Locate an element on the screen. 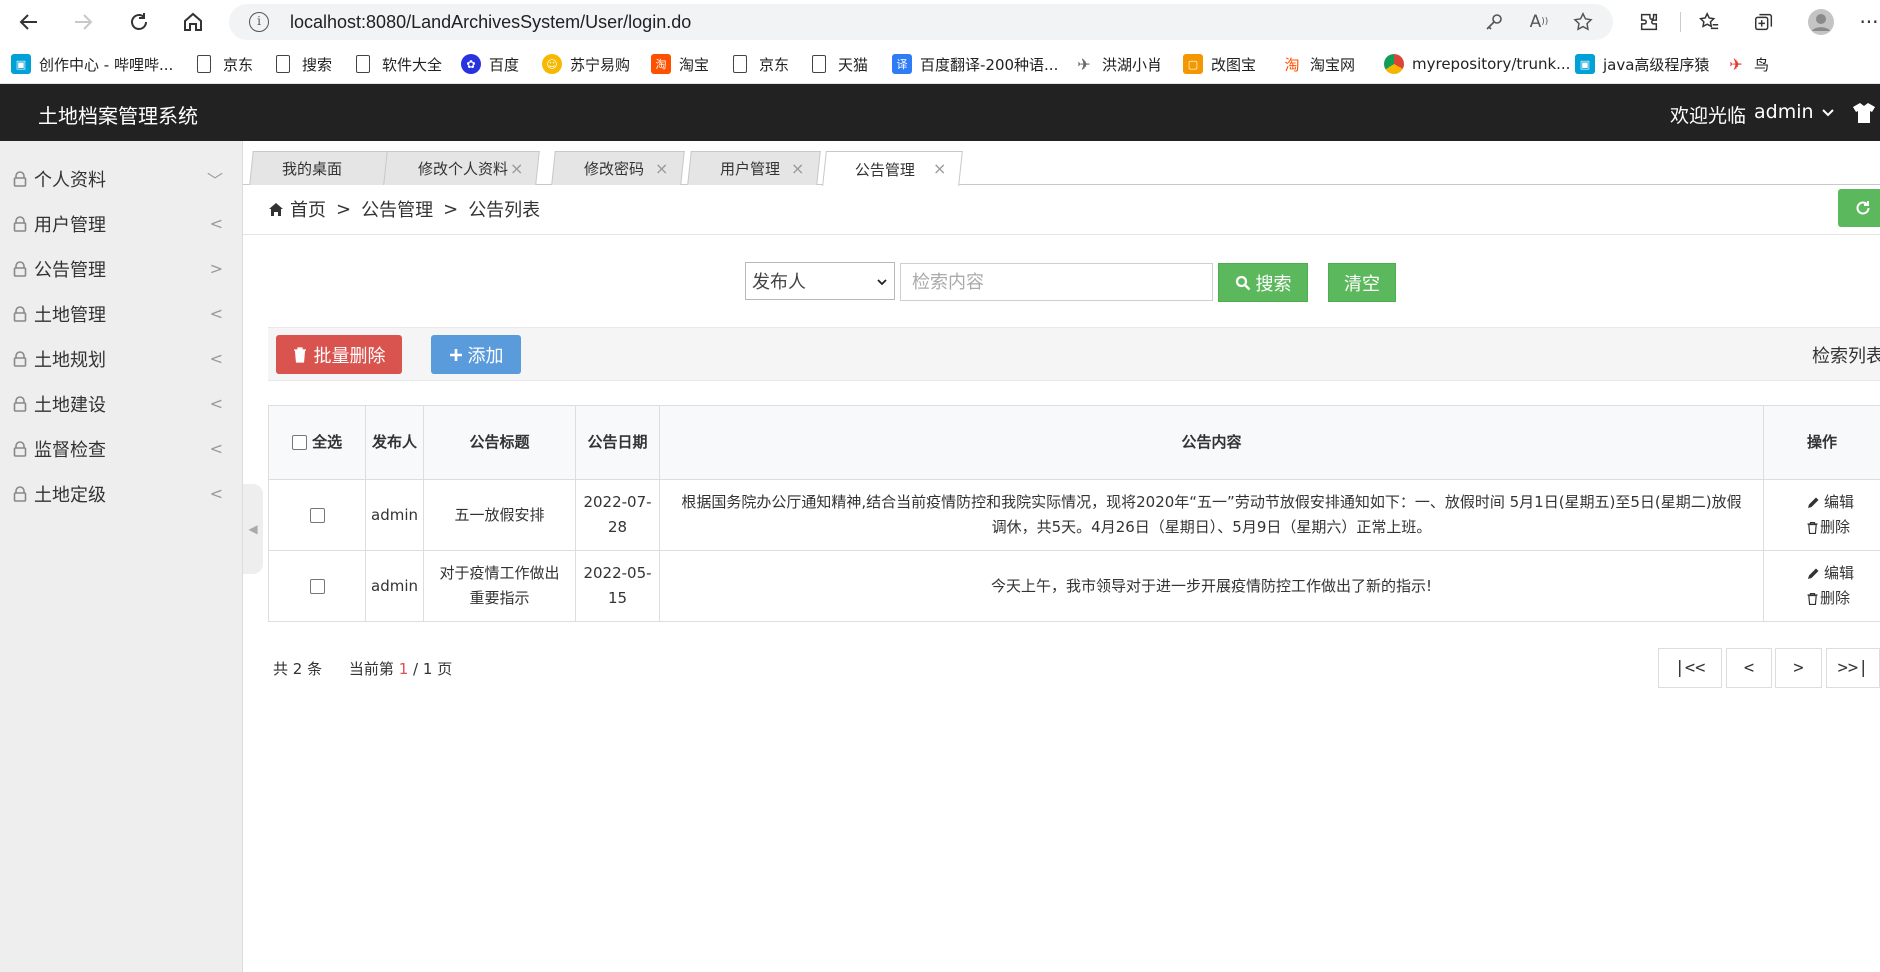  first-page-button: |<< is located at coordinates (1690, 668).